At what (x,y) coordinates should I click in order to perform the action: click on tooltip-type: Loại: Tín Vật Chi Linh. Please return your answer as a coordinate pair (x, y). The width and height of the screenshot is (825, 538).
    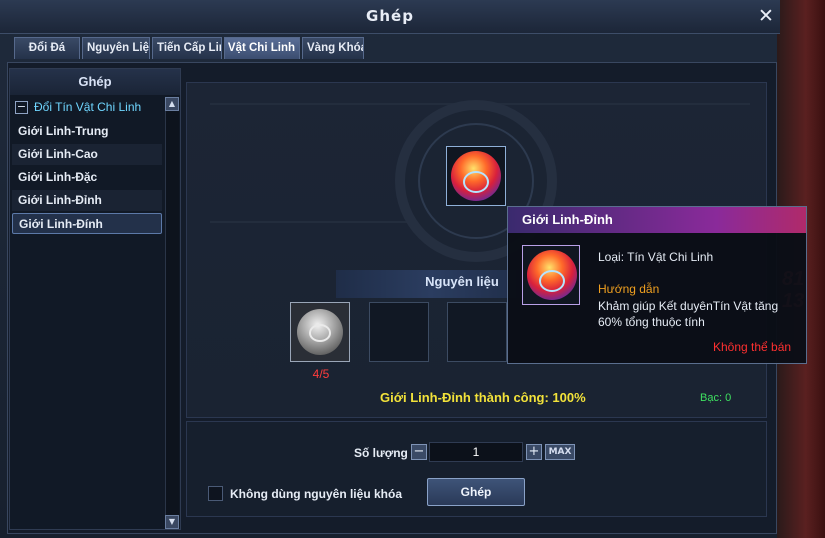
    Looking at the image, I should click on (656, 257).